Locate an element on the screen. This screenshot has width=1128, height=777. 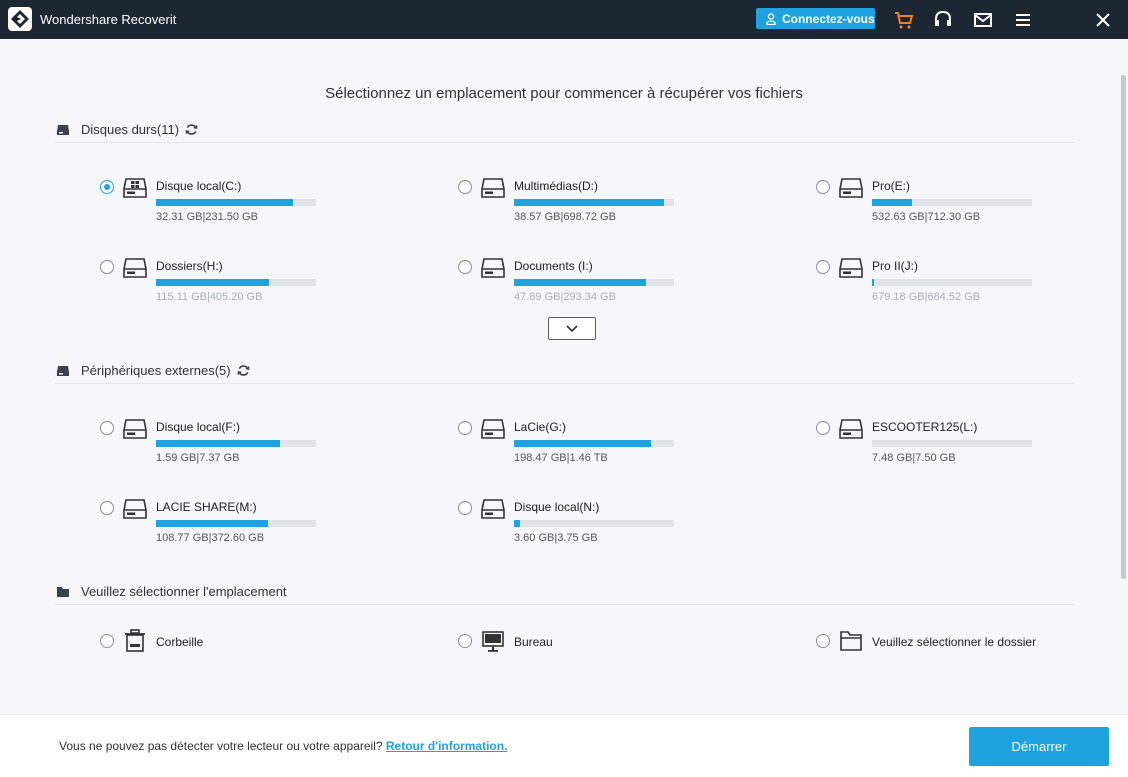
drive-f-name: Disque local(F:) is located at coordinates (198, 427).